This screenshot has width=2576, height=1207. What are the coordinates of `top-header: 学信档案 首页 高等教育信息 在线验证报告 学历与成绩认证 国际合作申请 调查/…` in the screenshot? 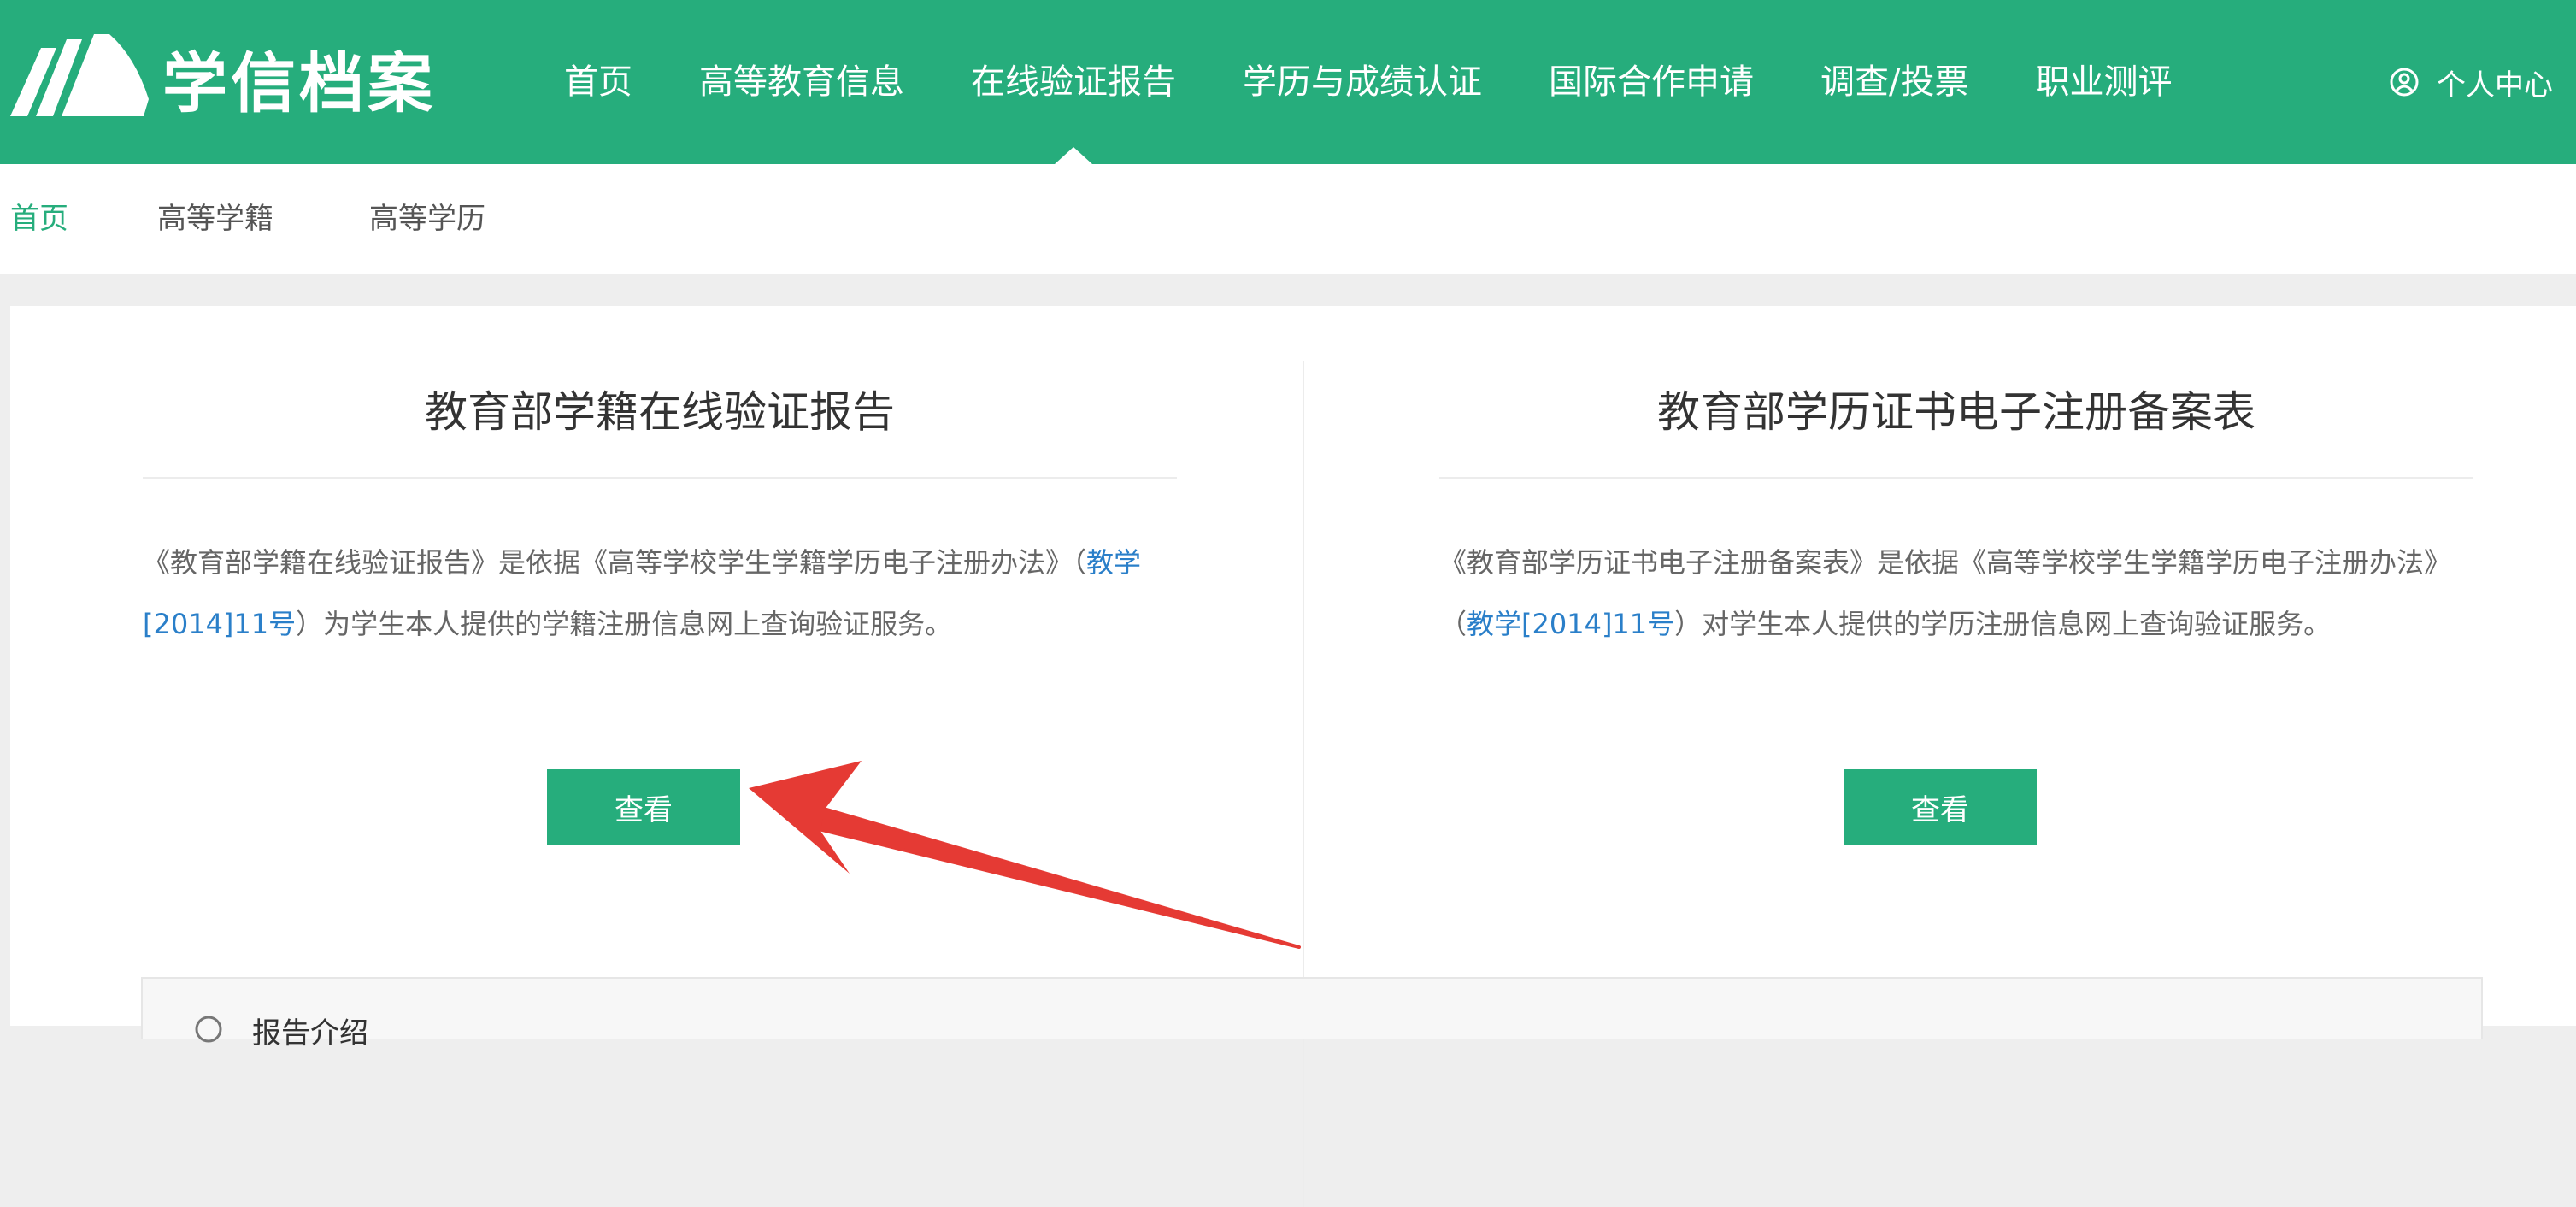 It's located at (1288, 82).